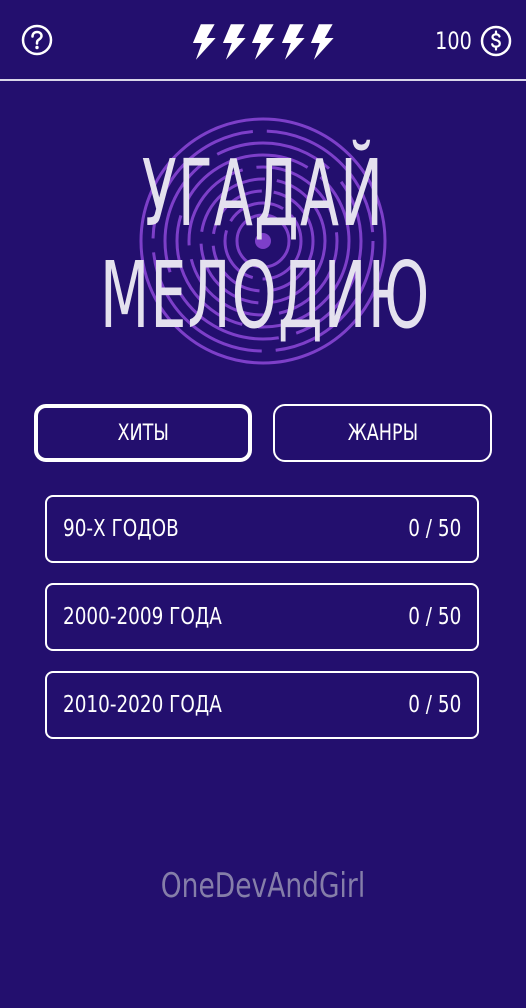  I want to click on developer-credit: OneDevAndGirl, so click(263, 886).